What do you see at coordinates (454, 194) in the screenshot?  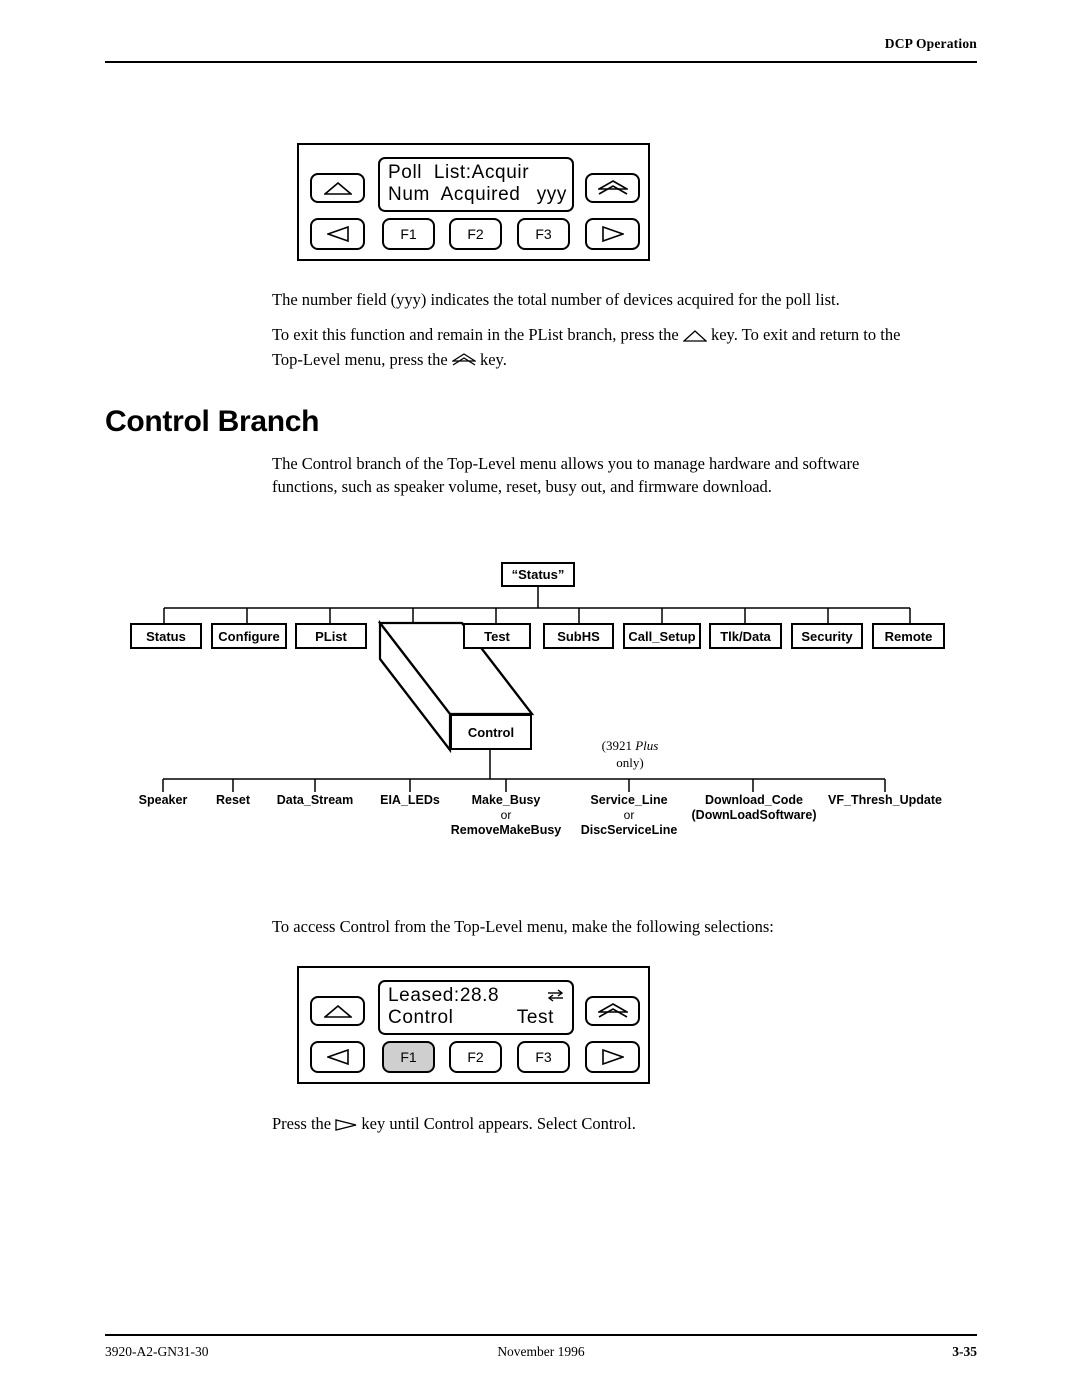 I see `lcd-line-2-left: Num Acquired` at bounding box center [454, 194].